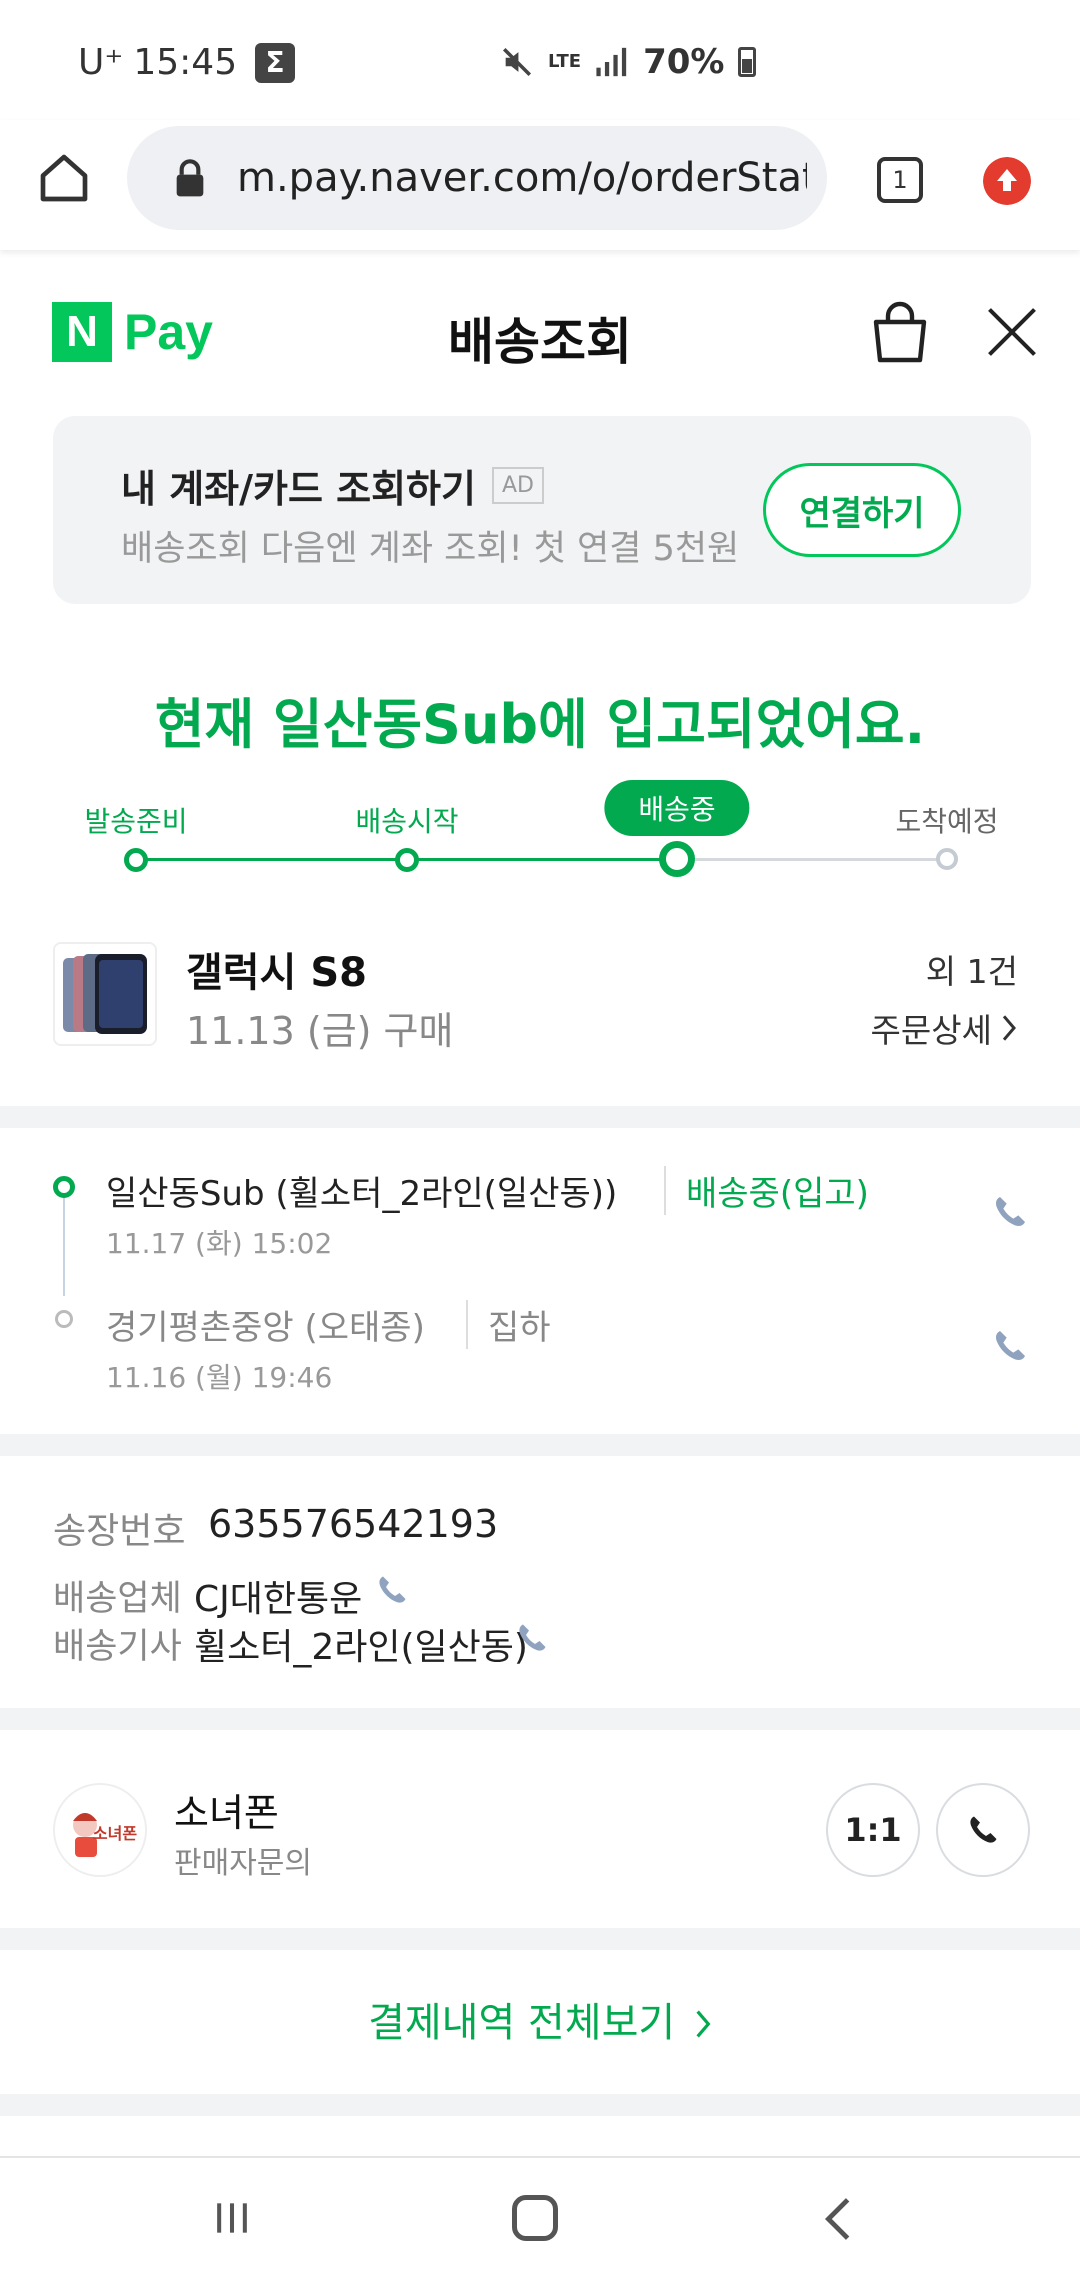 The width and height of the screenshot is (1080, 2280). Describe the element at coordinates (747, 62) in the screenshot. I see `battery-icon` at that location.